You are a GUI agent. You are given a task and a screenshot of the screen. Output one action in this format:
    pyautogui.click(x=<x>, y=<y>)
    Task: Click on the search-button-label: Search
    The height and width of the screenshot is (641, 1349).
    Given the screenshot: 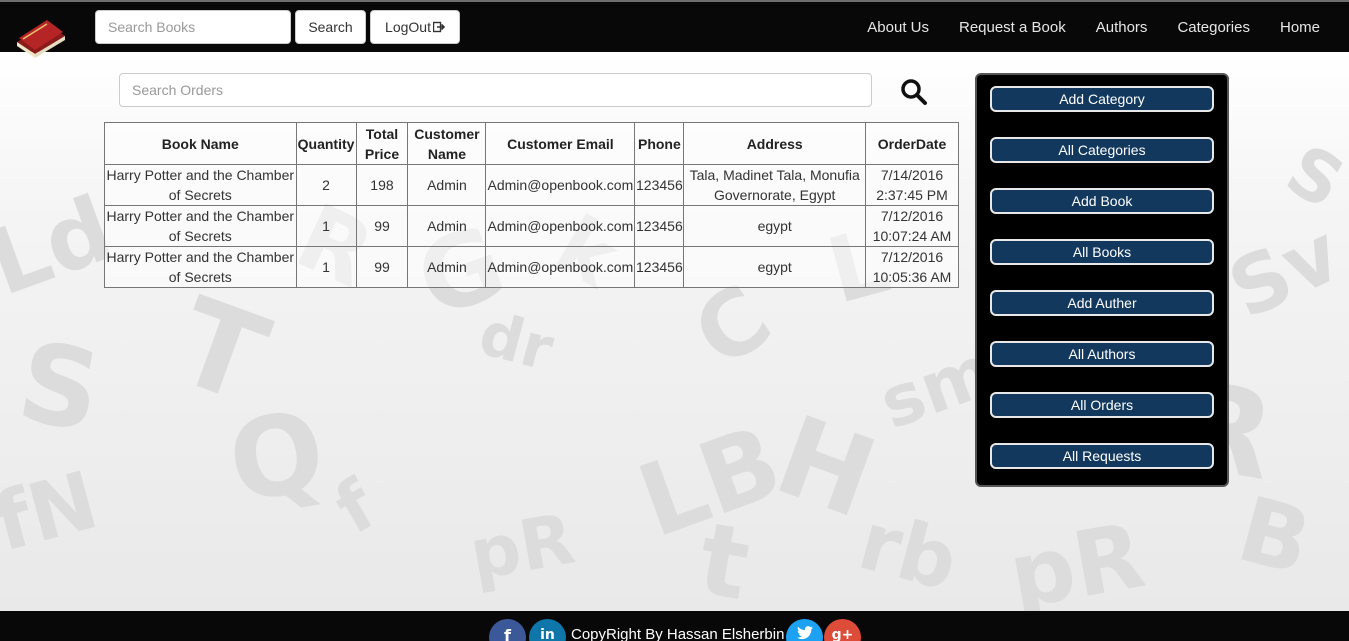 What is the action you would take?
    pyautogui.click(x=330, y=27)
    